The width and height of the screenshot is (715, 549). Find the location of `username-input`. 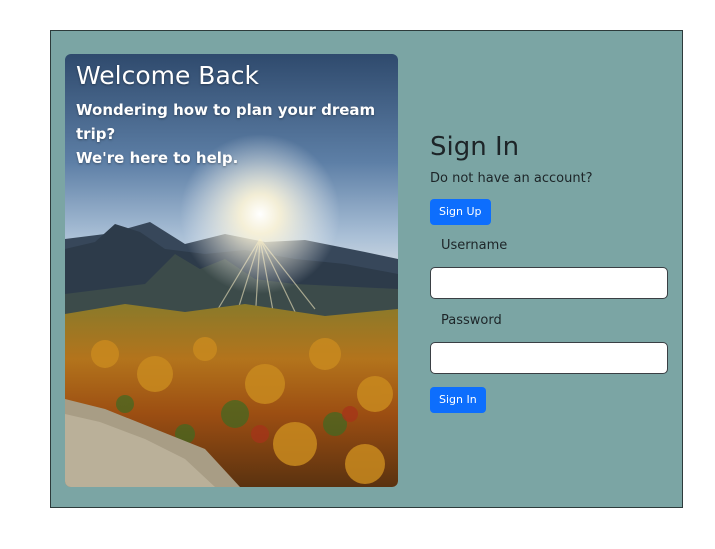

username-input is located at coordinates (549, 283).